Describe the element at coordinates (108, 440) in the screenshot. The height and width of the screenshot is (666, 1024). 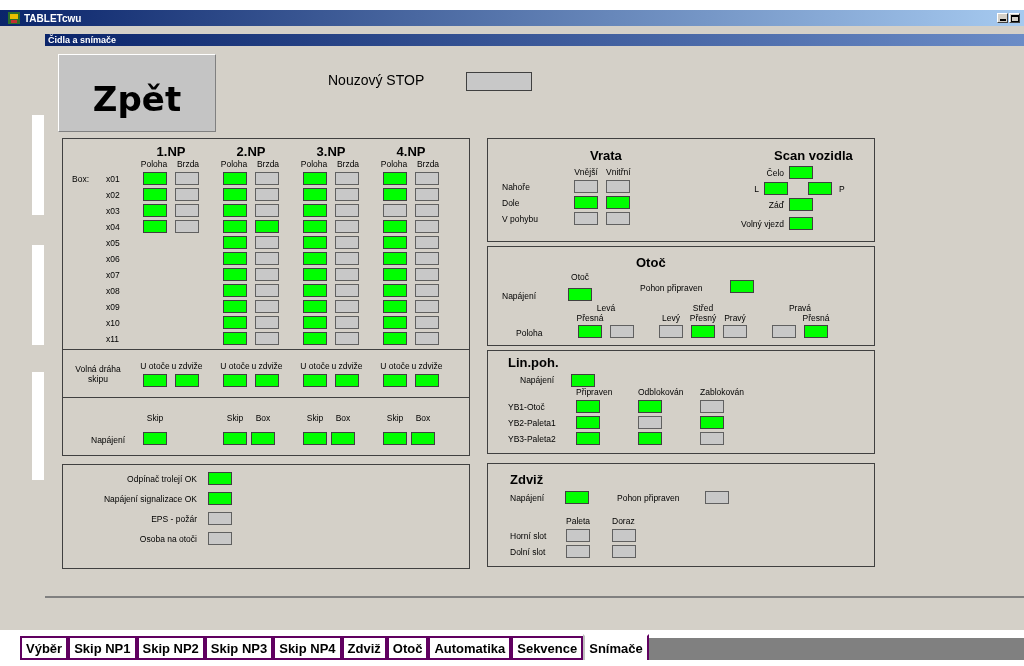
I see `row-label: Napájení` at that location.